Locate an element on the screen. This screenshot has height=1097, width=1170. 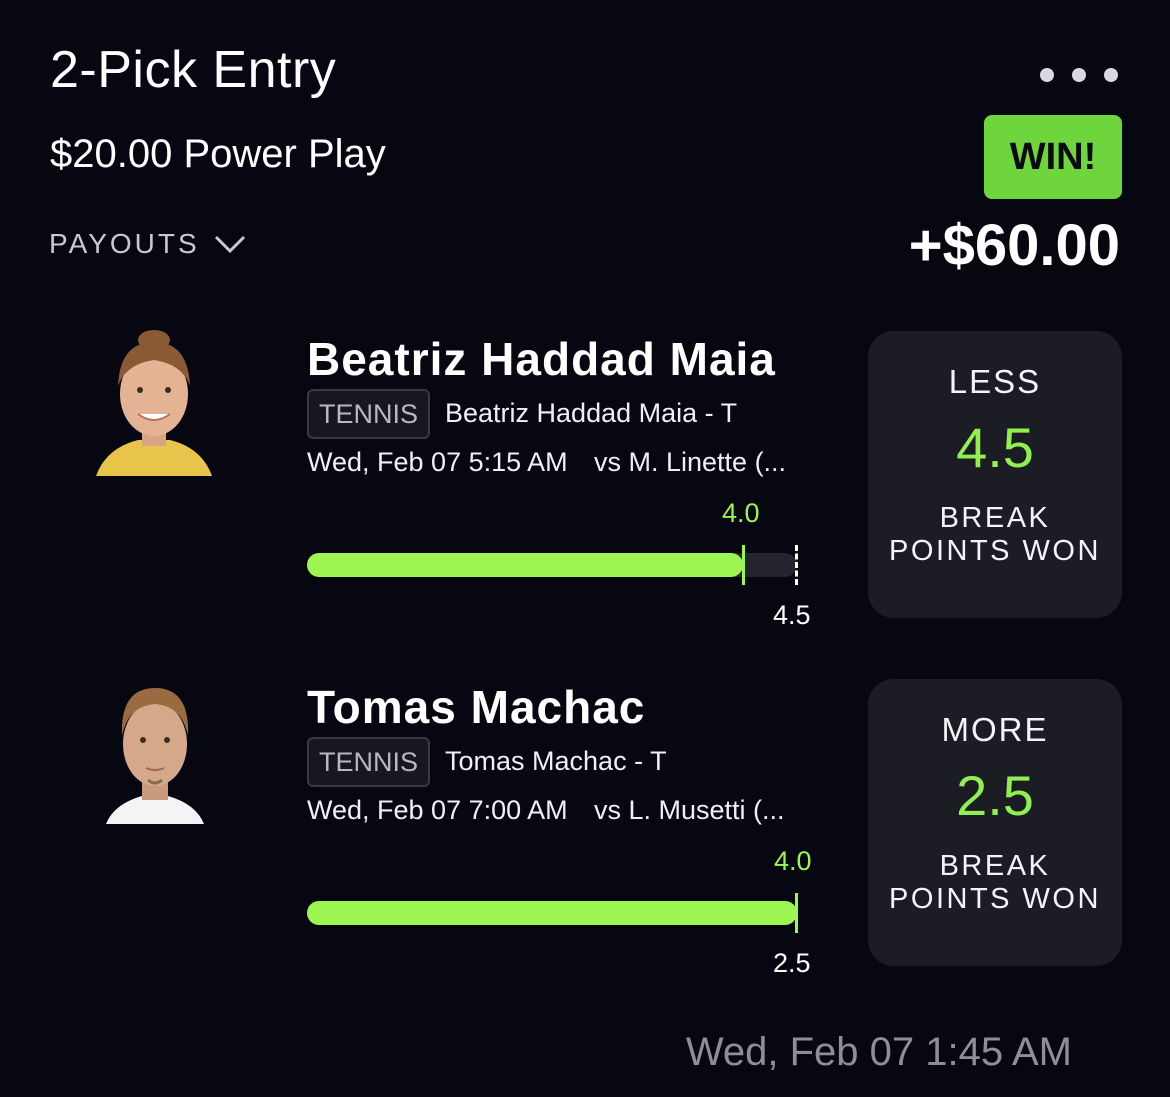
entry-timestamp: Wed, Feb 07 1:45 AM is located at coordinates (878, 1052).